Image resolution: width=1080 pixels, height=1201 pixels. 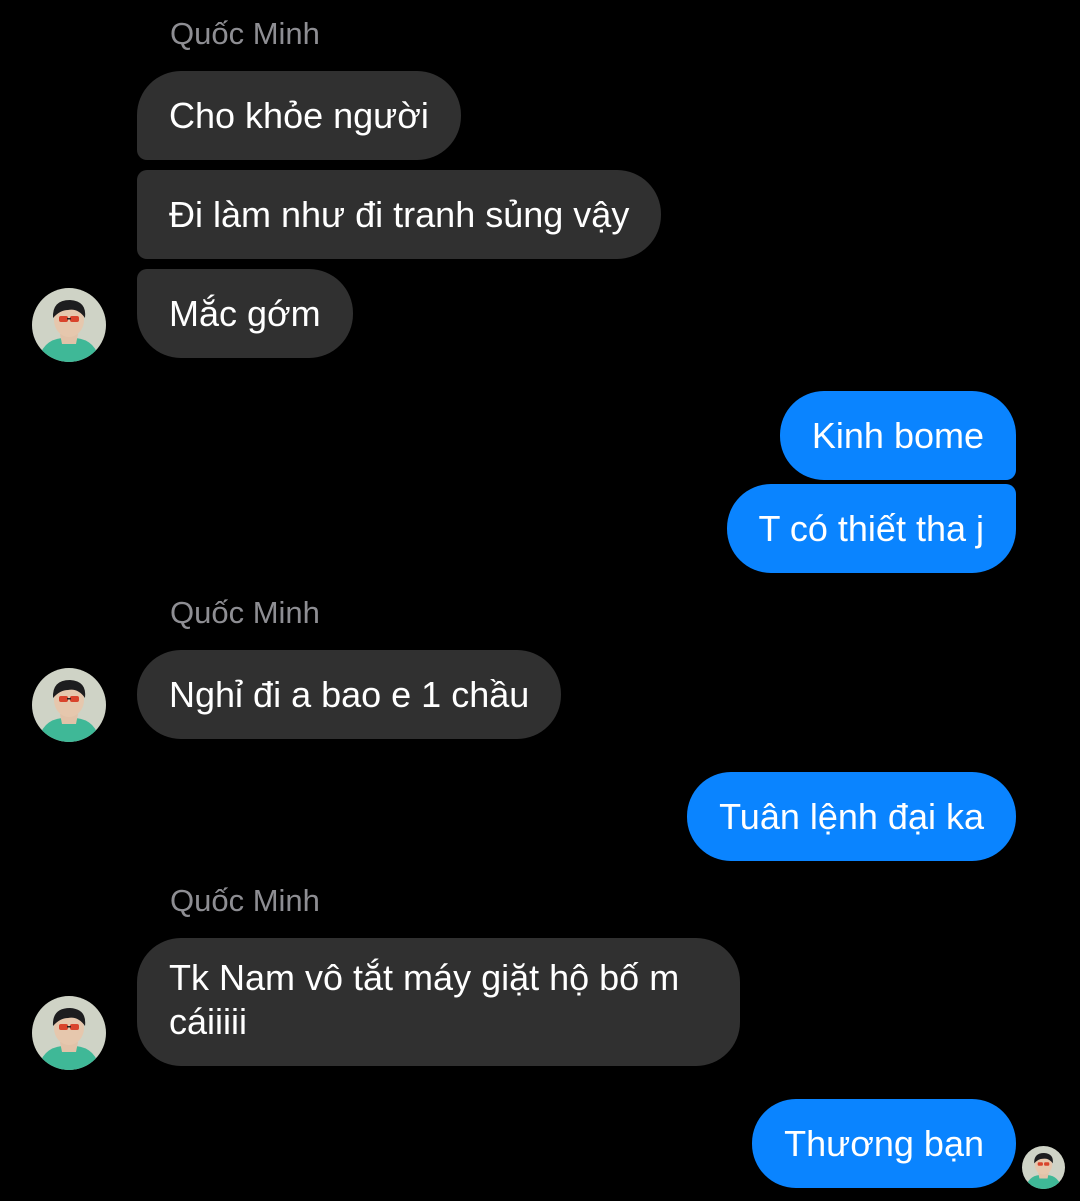 I want to click on incoming-message: Nghỉ đi a bao e 1 chầu, so click(x=349, y=694).